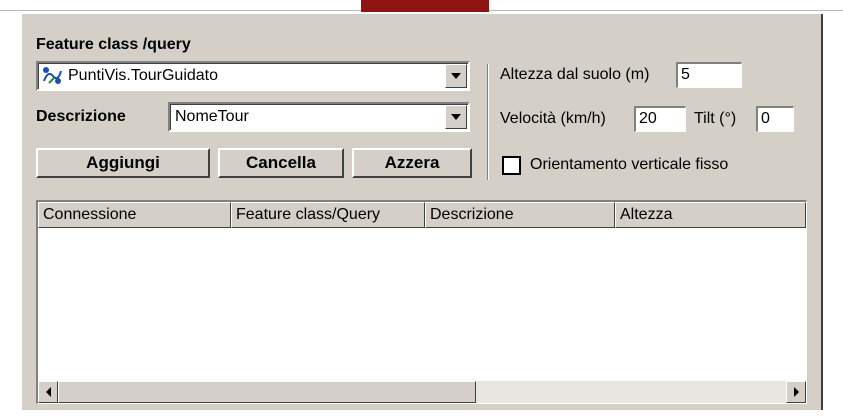  I want to click on column-header-feature-class: Feature class/Query, so click(328, 215).